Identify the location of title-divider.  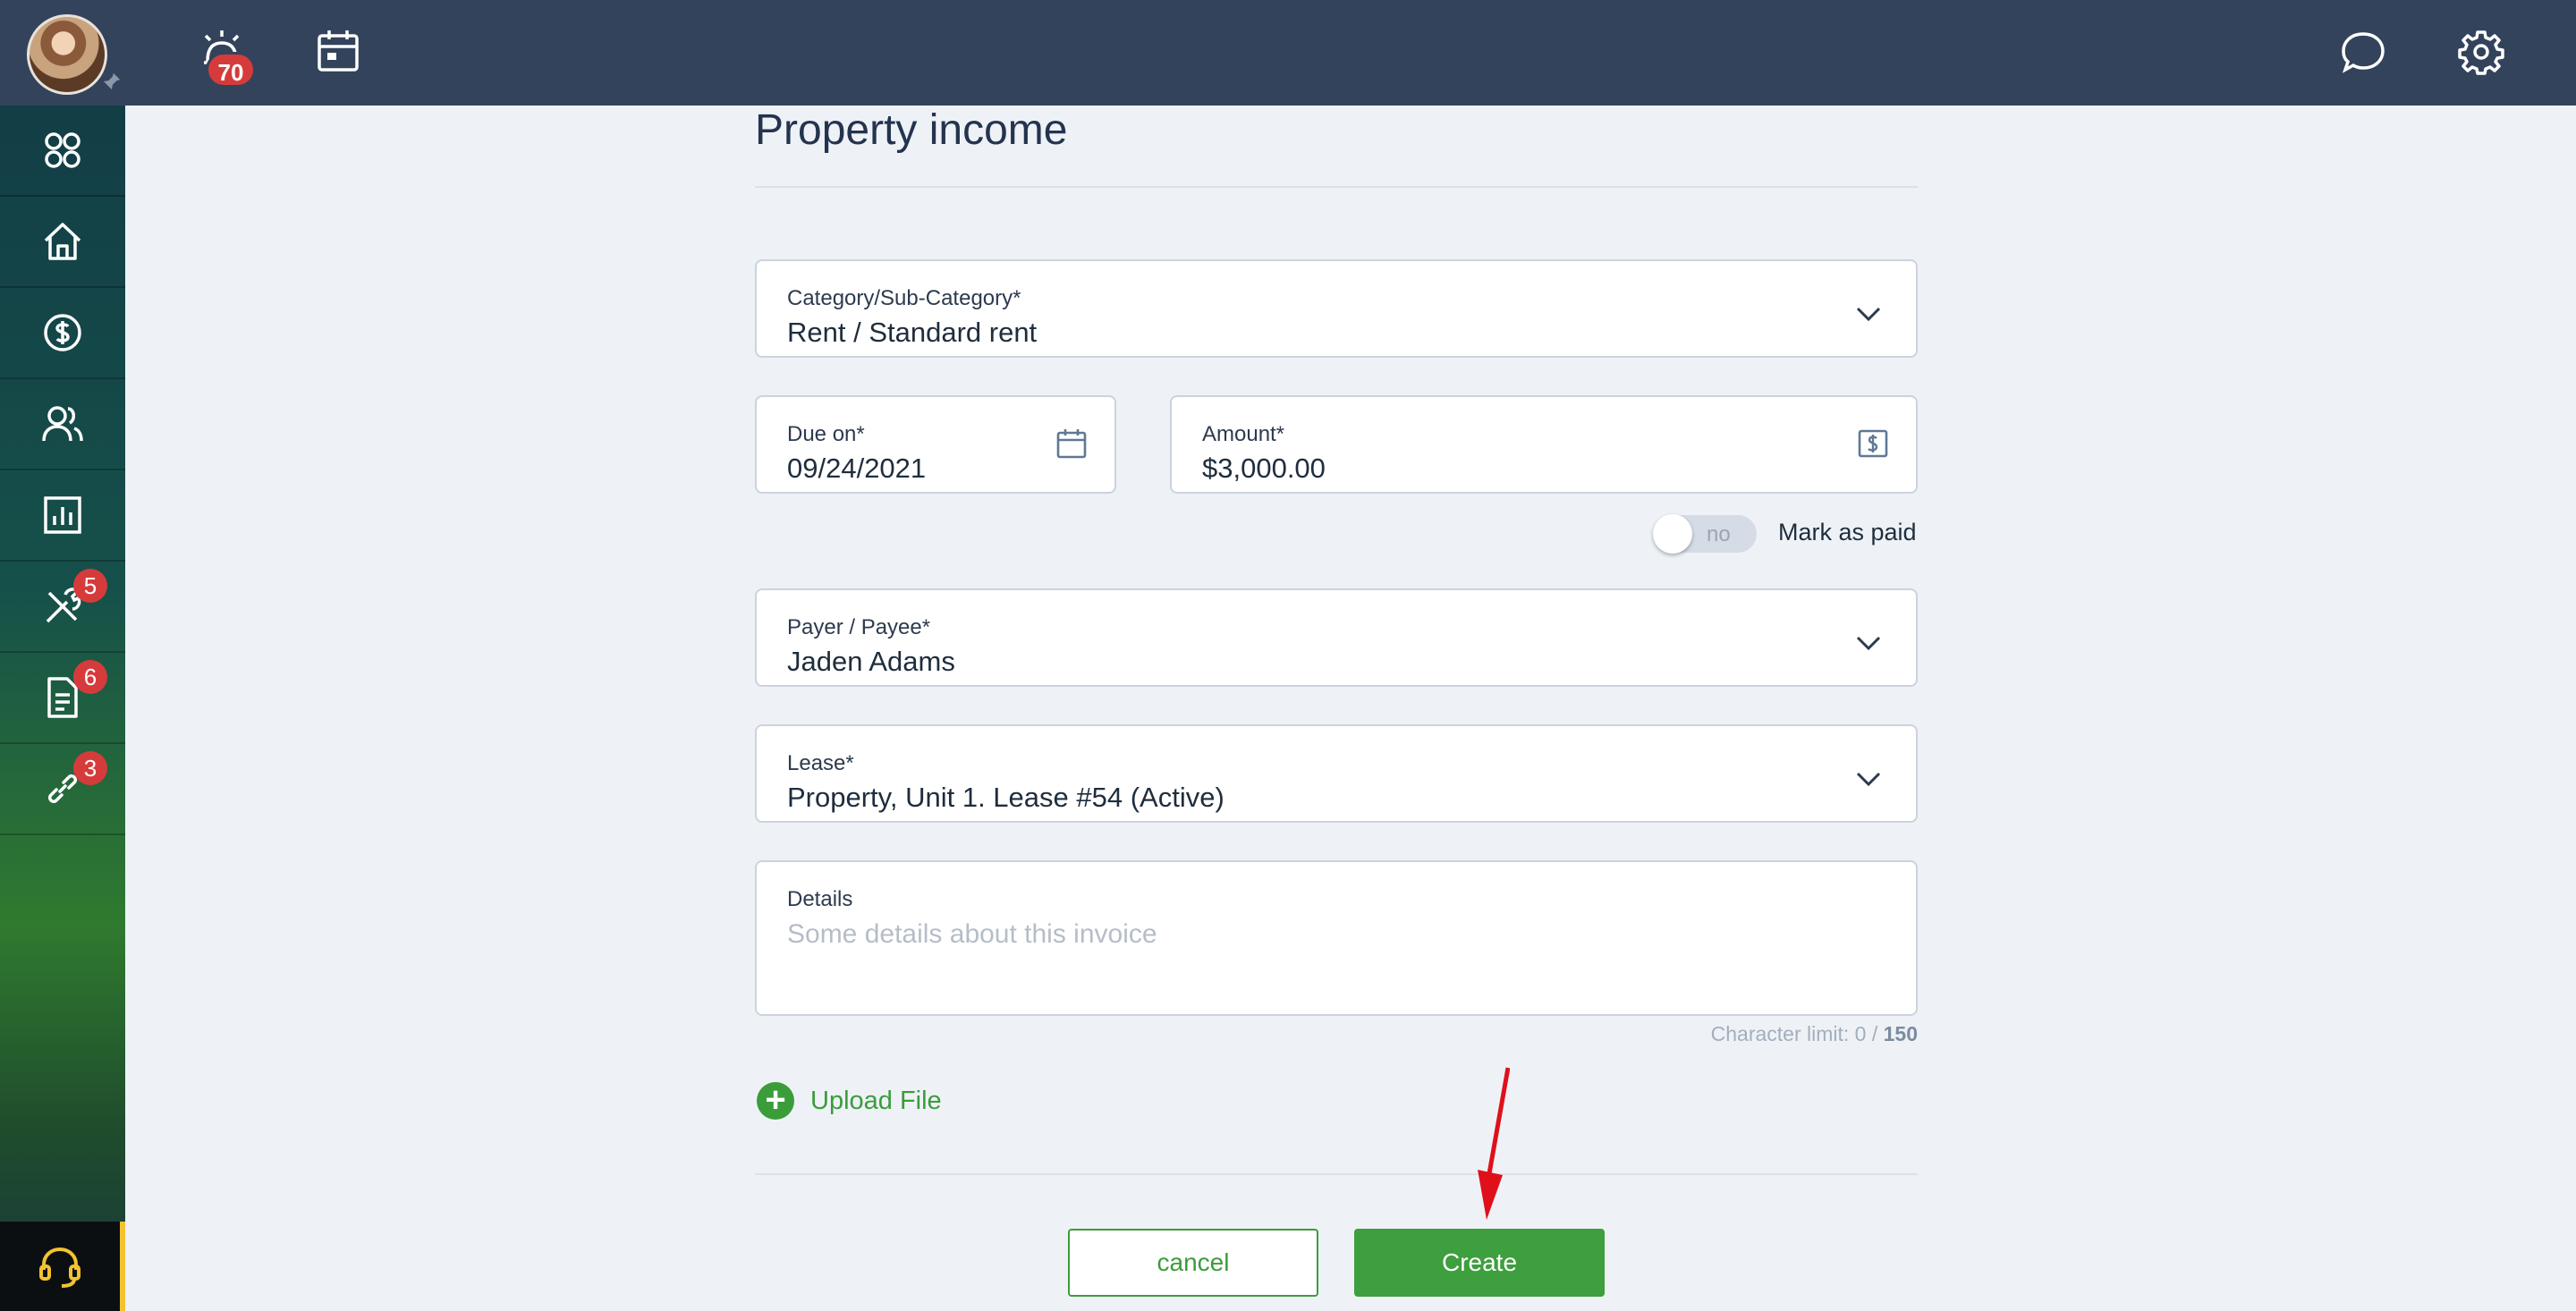
(1336, 187).